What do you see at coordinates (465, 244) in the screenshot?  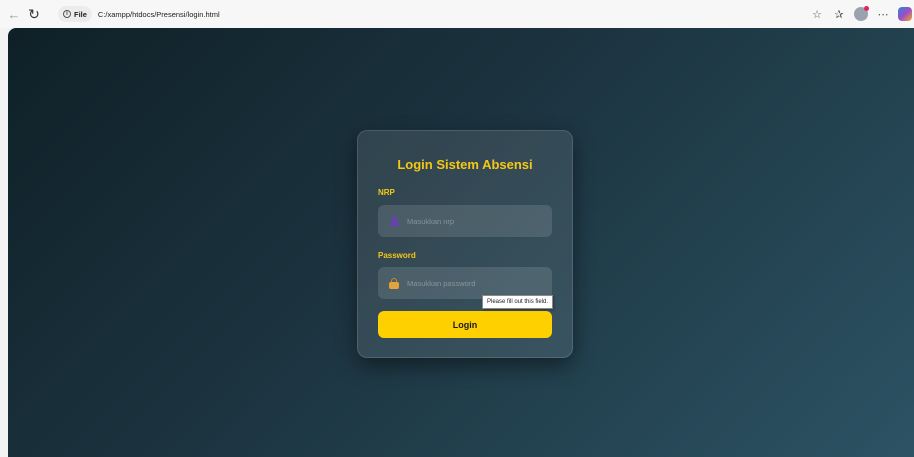 I see `login-card: Login Sistem Absensi NRP Password Login` at bounding box center [465, 244].